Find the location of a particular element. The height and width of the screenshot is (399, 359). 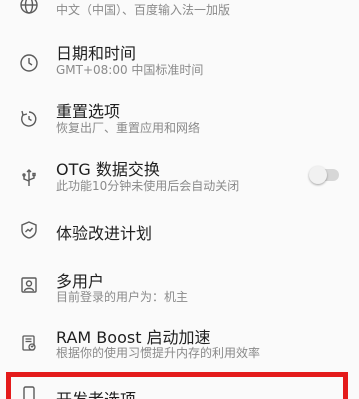

settings-item-developer-options: 开发者选项 is located at coordinates (179, 388).